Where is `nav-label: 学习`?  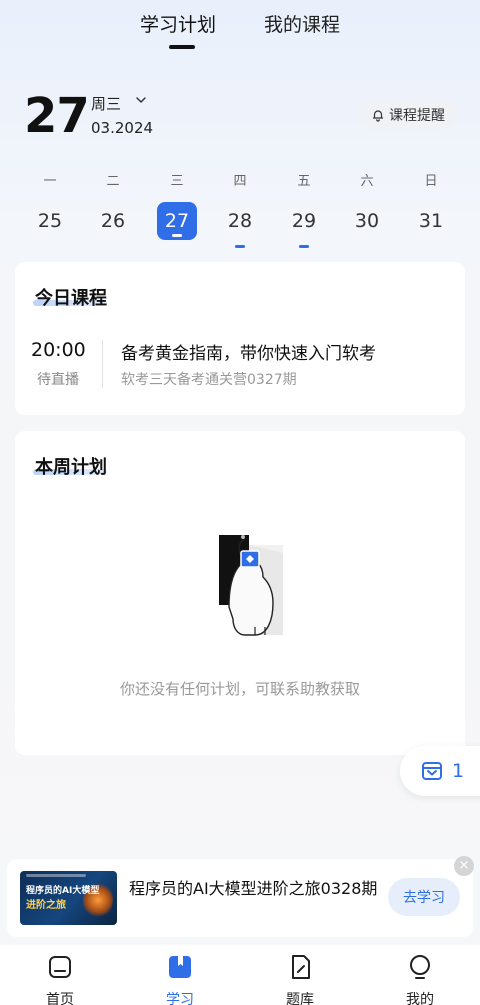
nav-label: 学习 is located at coordinates (180, 998).